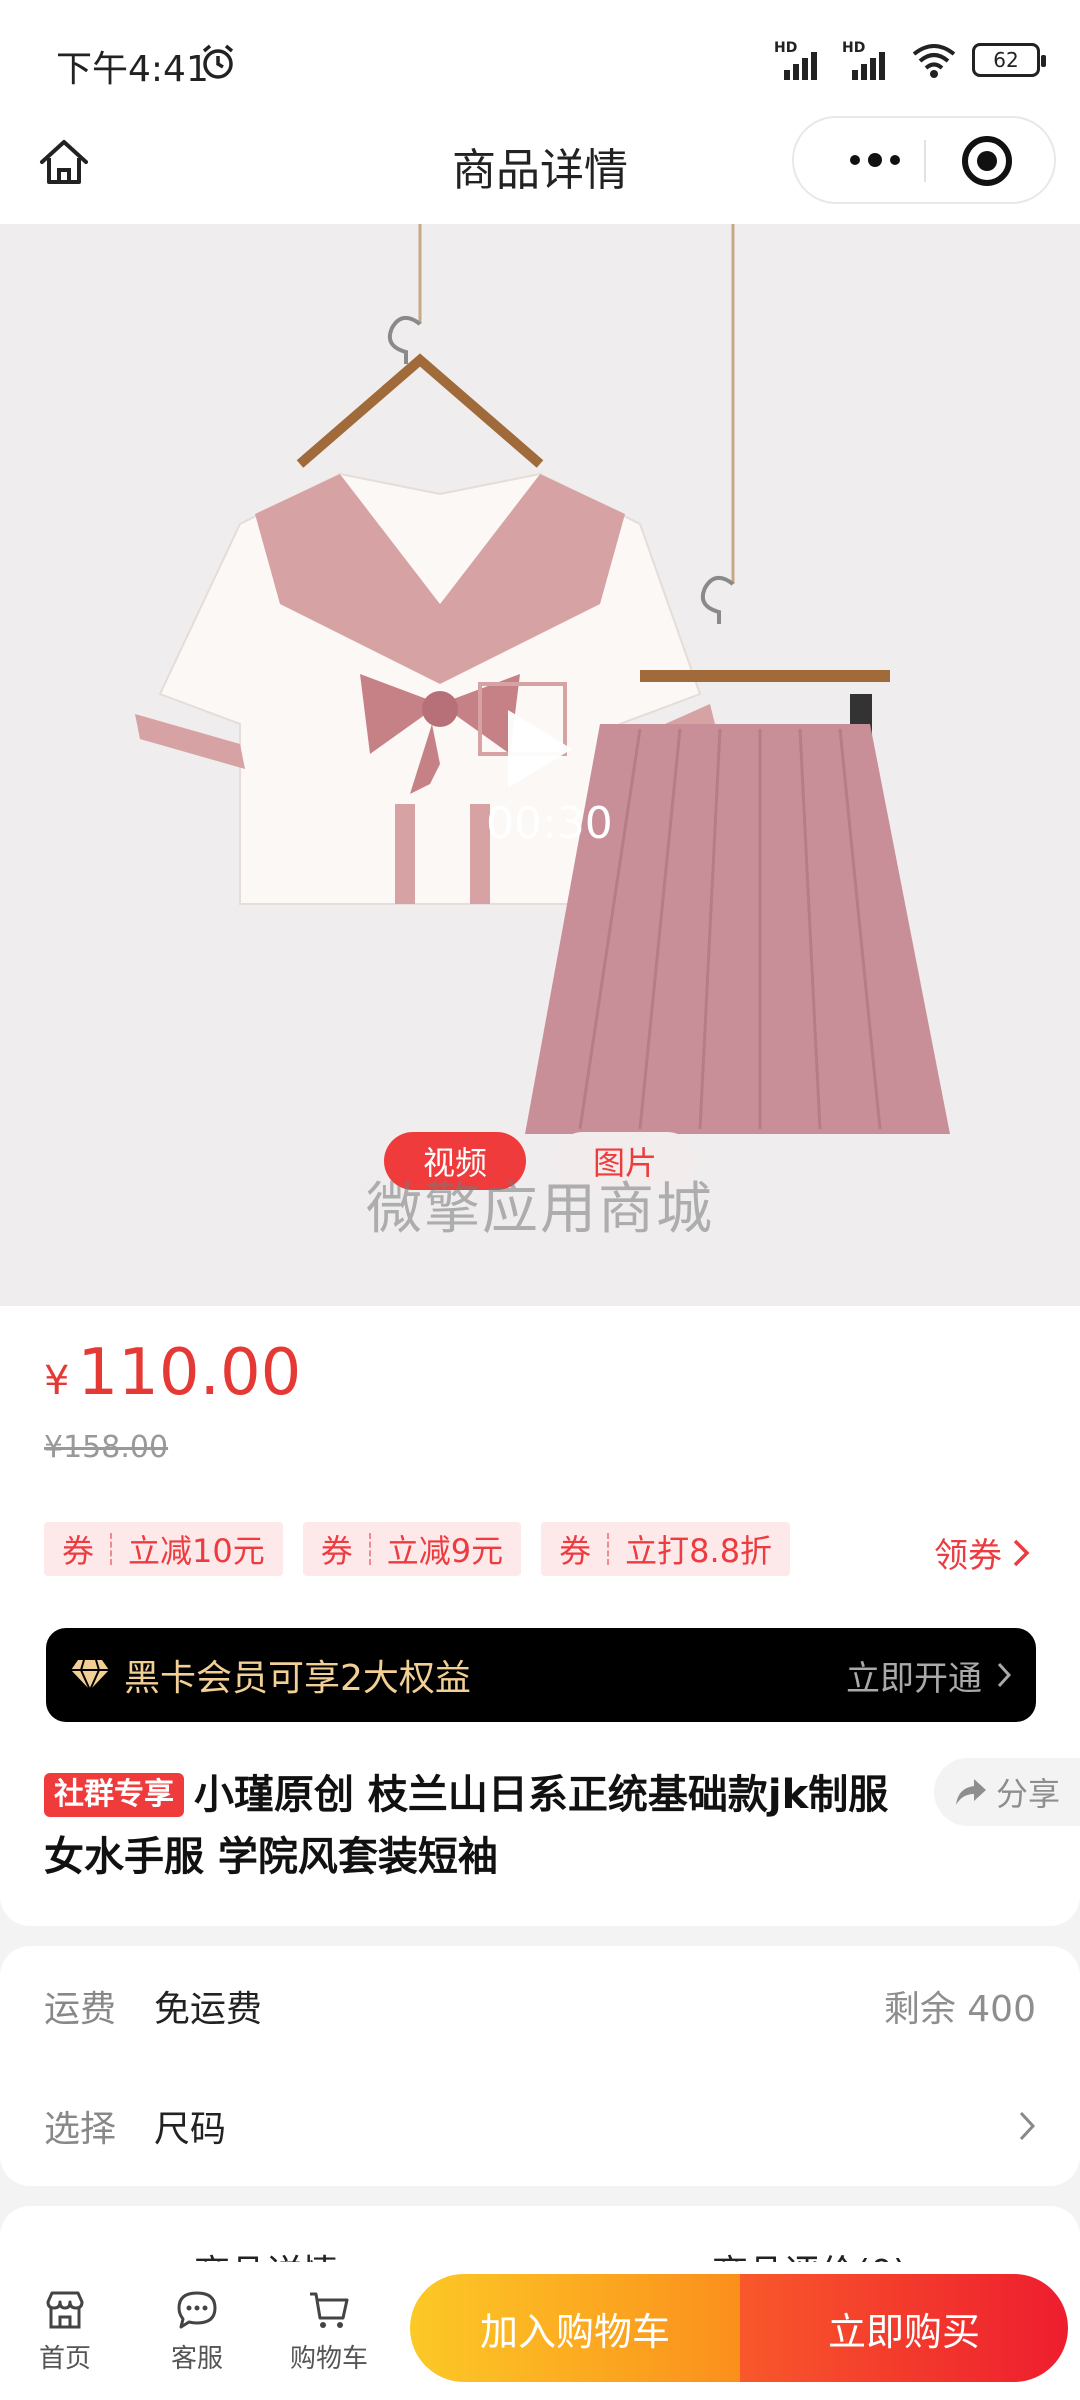  I want to click on video-duration: 00:30, so click(549, 823).